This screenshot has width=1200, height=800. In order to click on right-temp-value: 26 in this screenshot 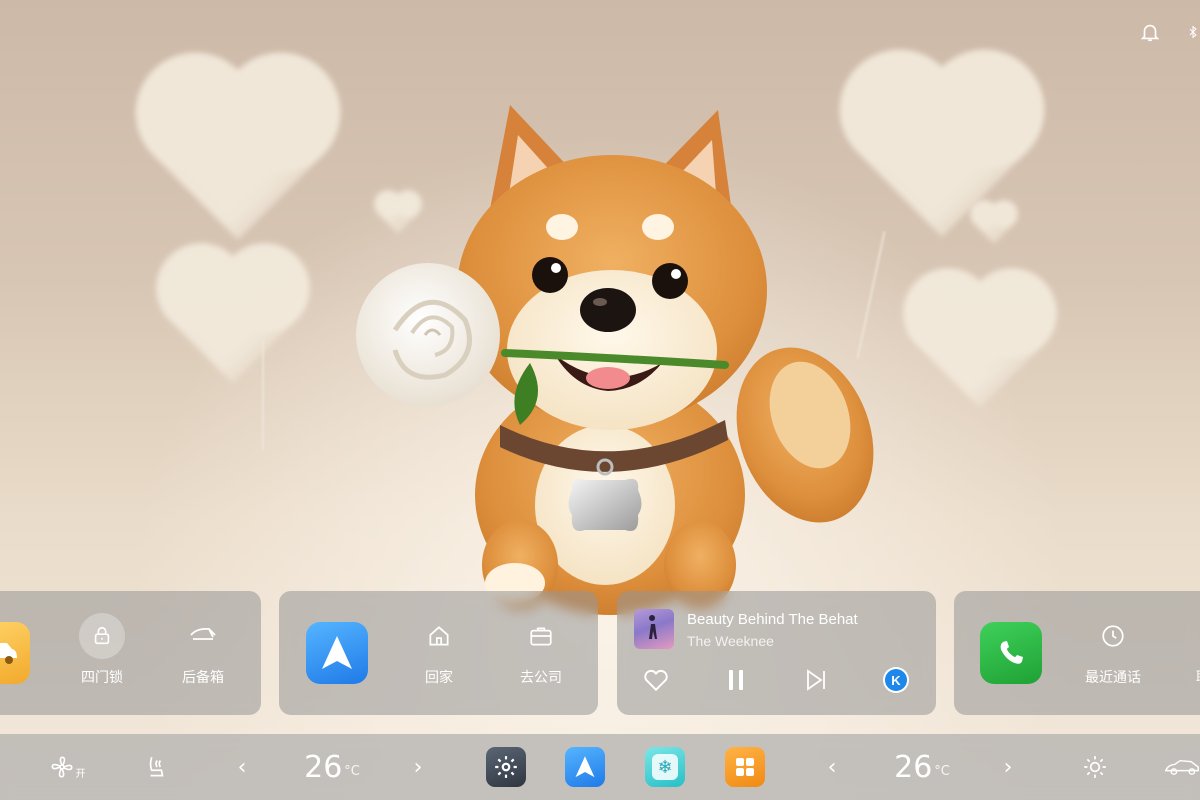, I will do `click(913, 767)`.